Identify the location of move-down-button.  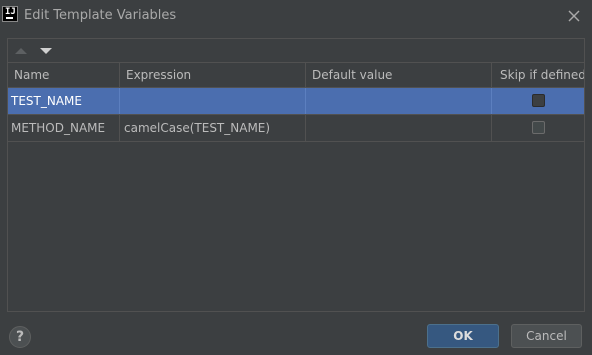
(46, 51).